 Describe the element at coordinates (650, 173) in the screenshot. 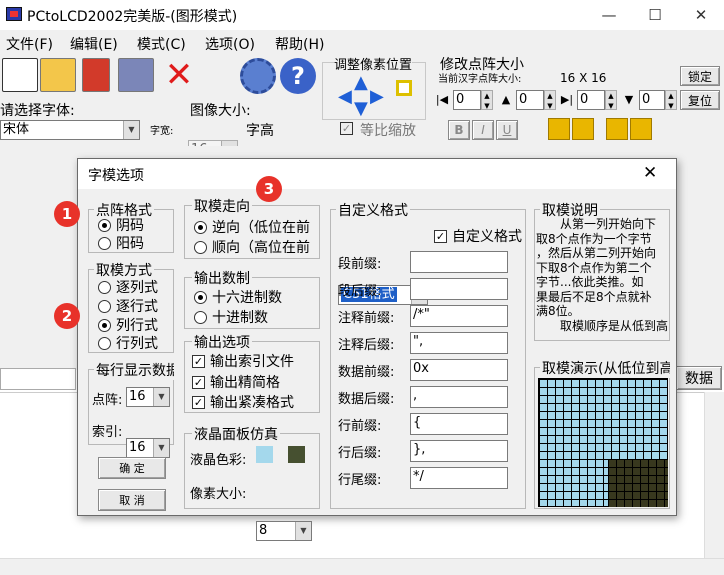

I see `dialog-close-button: ✕` at that location.